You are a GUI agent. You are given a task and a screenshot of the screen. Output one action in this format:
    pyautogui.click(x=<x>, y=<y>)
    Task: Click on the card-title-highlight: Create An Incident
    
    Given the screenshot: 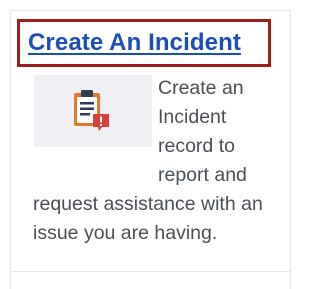 What is the action you would take?
    pyautogui.click(x=144, y=43)
    